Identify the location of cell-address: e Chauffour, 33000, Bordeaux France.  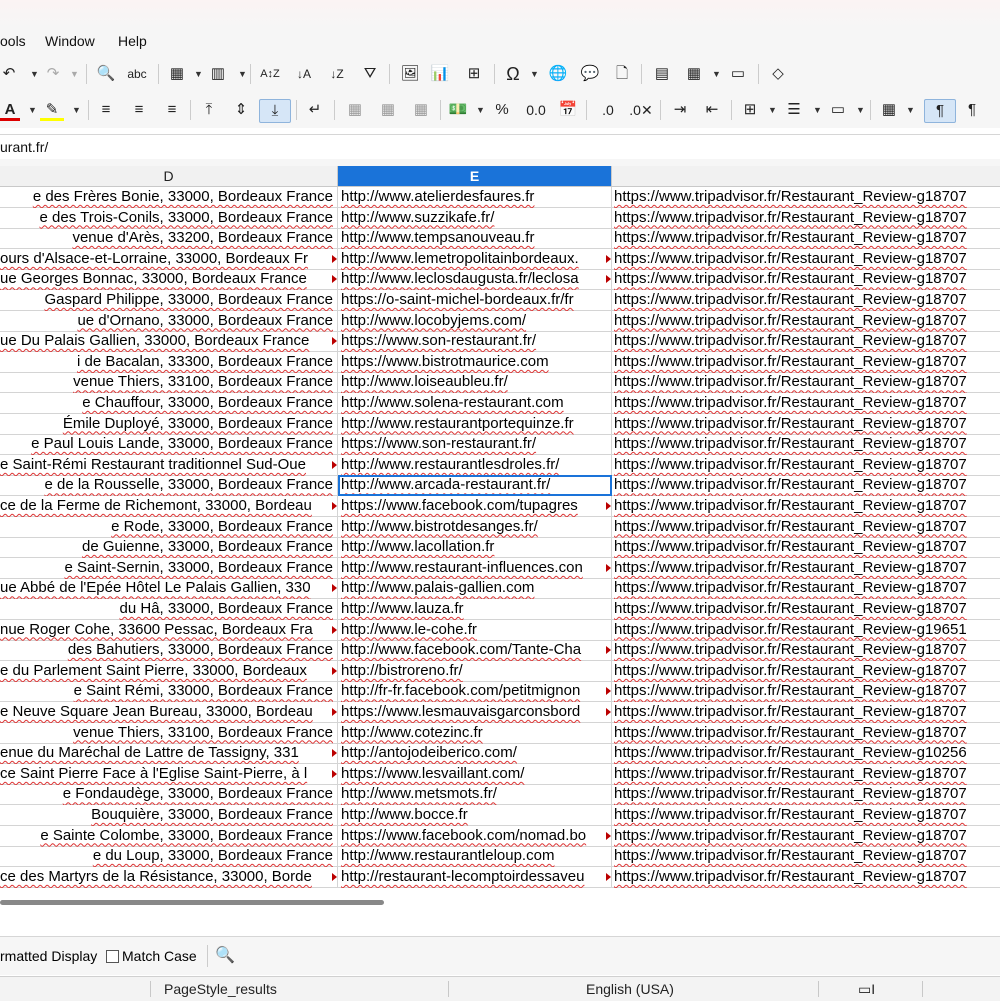
(169, 403).